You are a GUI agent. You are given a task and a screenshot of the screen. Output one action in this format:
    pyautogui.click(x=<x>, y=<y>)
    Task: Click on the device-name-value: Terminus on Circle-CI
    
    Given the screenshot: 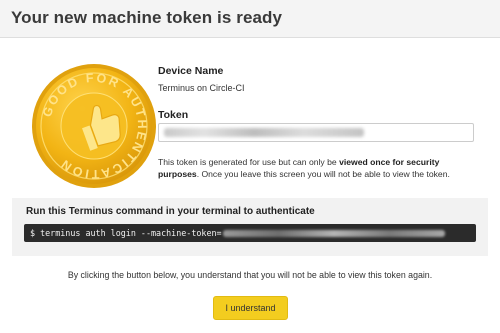 What is the action you would take?
    pyautogui.click(x=201, y=88)
    